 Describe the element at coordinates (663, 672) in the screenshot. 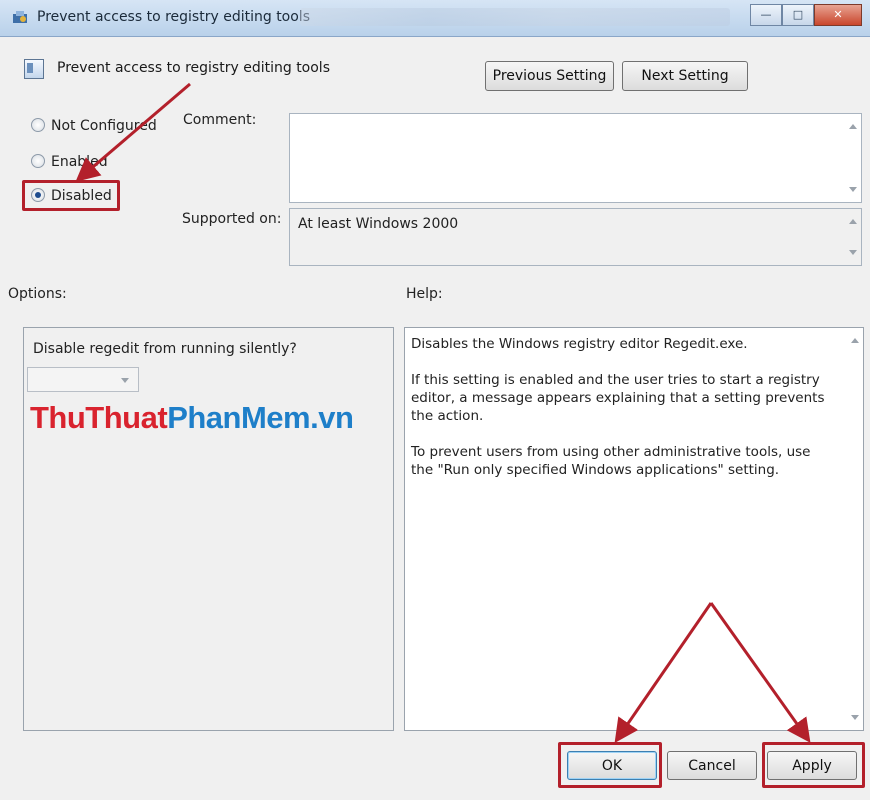

I see `arrow-to-ok` at that location.